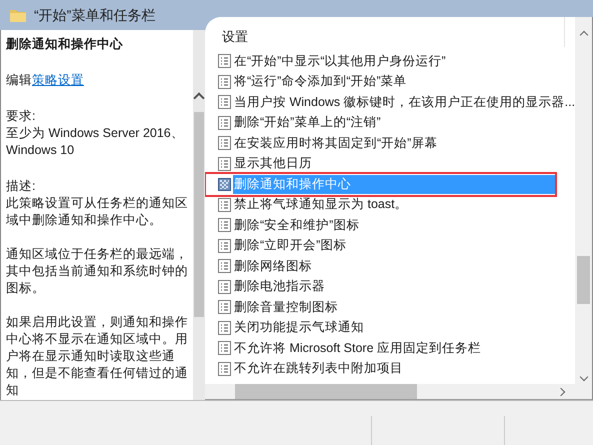  I want to click on column-header: 设置, so click(385, 32).